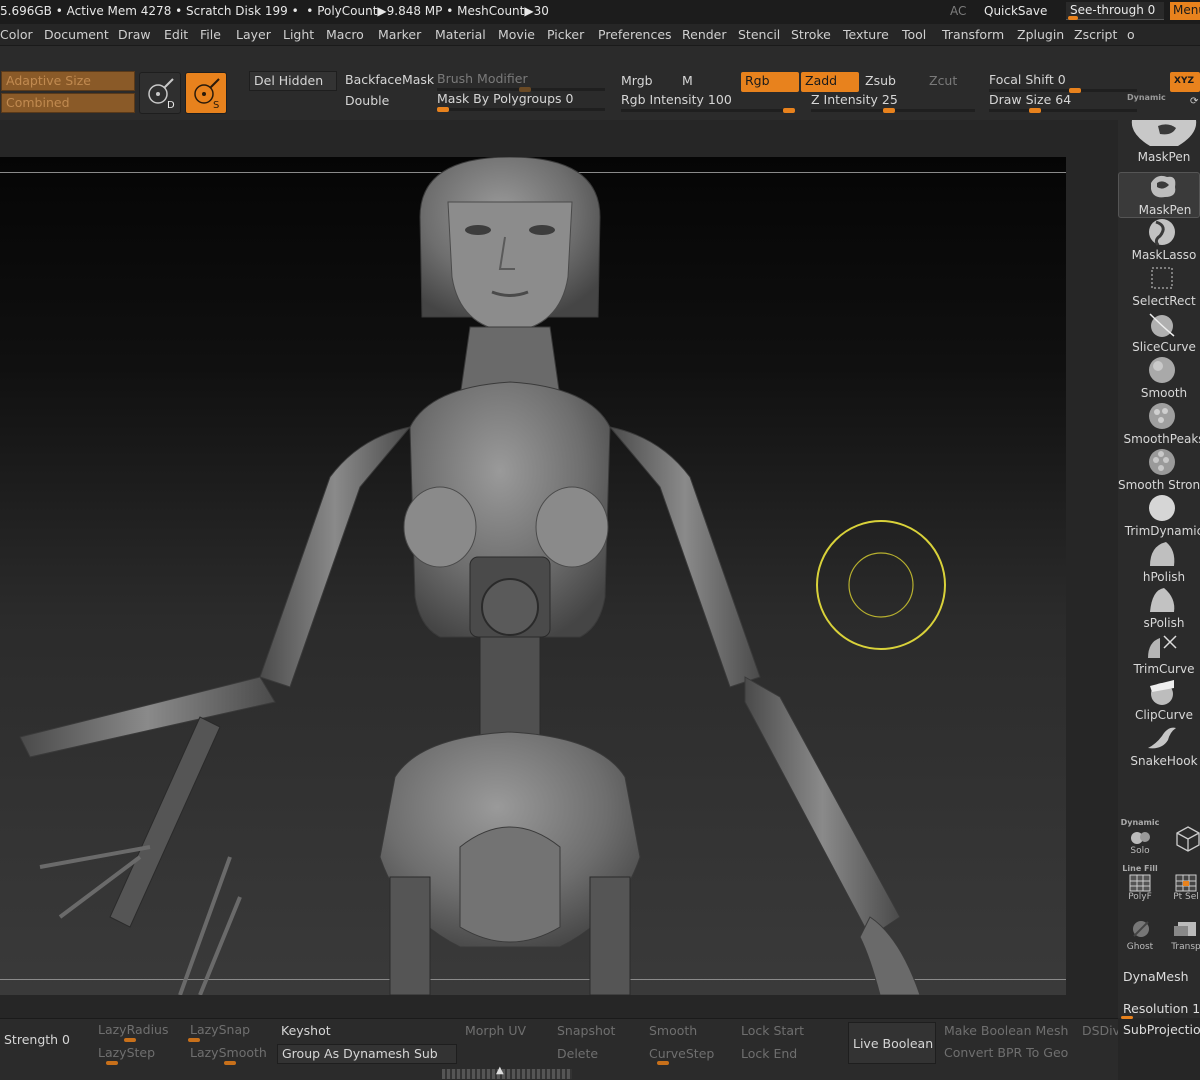 The width and height of the screenshot is (1200, 1080). Describe the element at coordinates (210, 34) in the screenshot. I see `menu-file: File` at that location.